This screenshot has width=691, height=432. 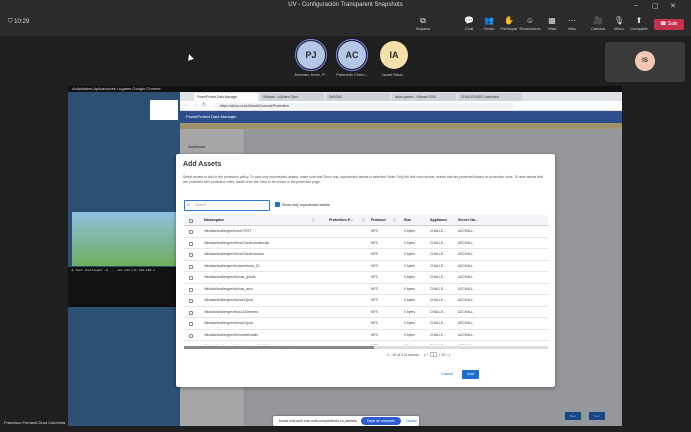 I want to click on forward-icon: →, so click(x=195, y=105).